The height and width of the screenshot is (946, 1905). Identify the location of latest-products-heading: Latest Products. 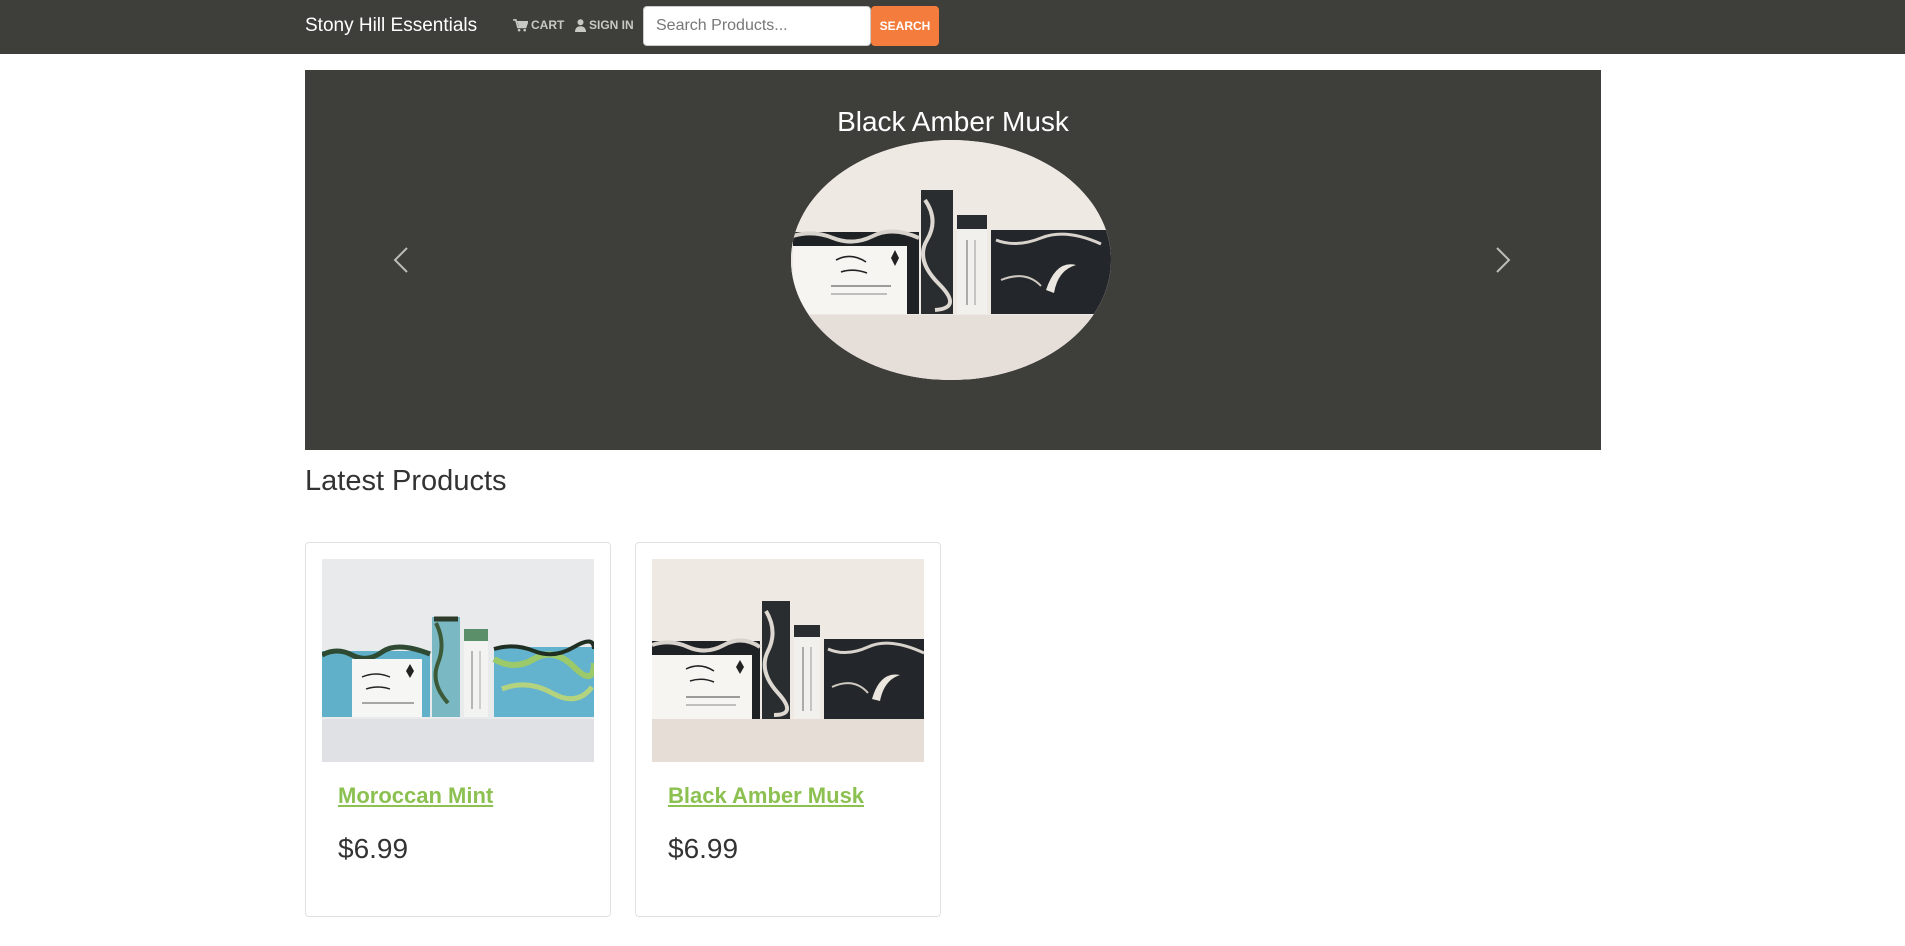
(406, 481).